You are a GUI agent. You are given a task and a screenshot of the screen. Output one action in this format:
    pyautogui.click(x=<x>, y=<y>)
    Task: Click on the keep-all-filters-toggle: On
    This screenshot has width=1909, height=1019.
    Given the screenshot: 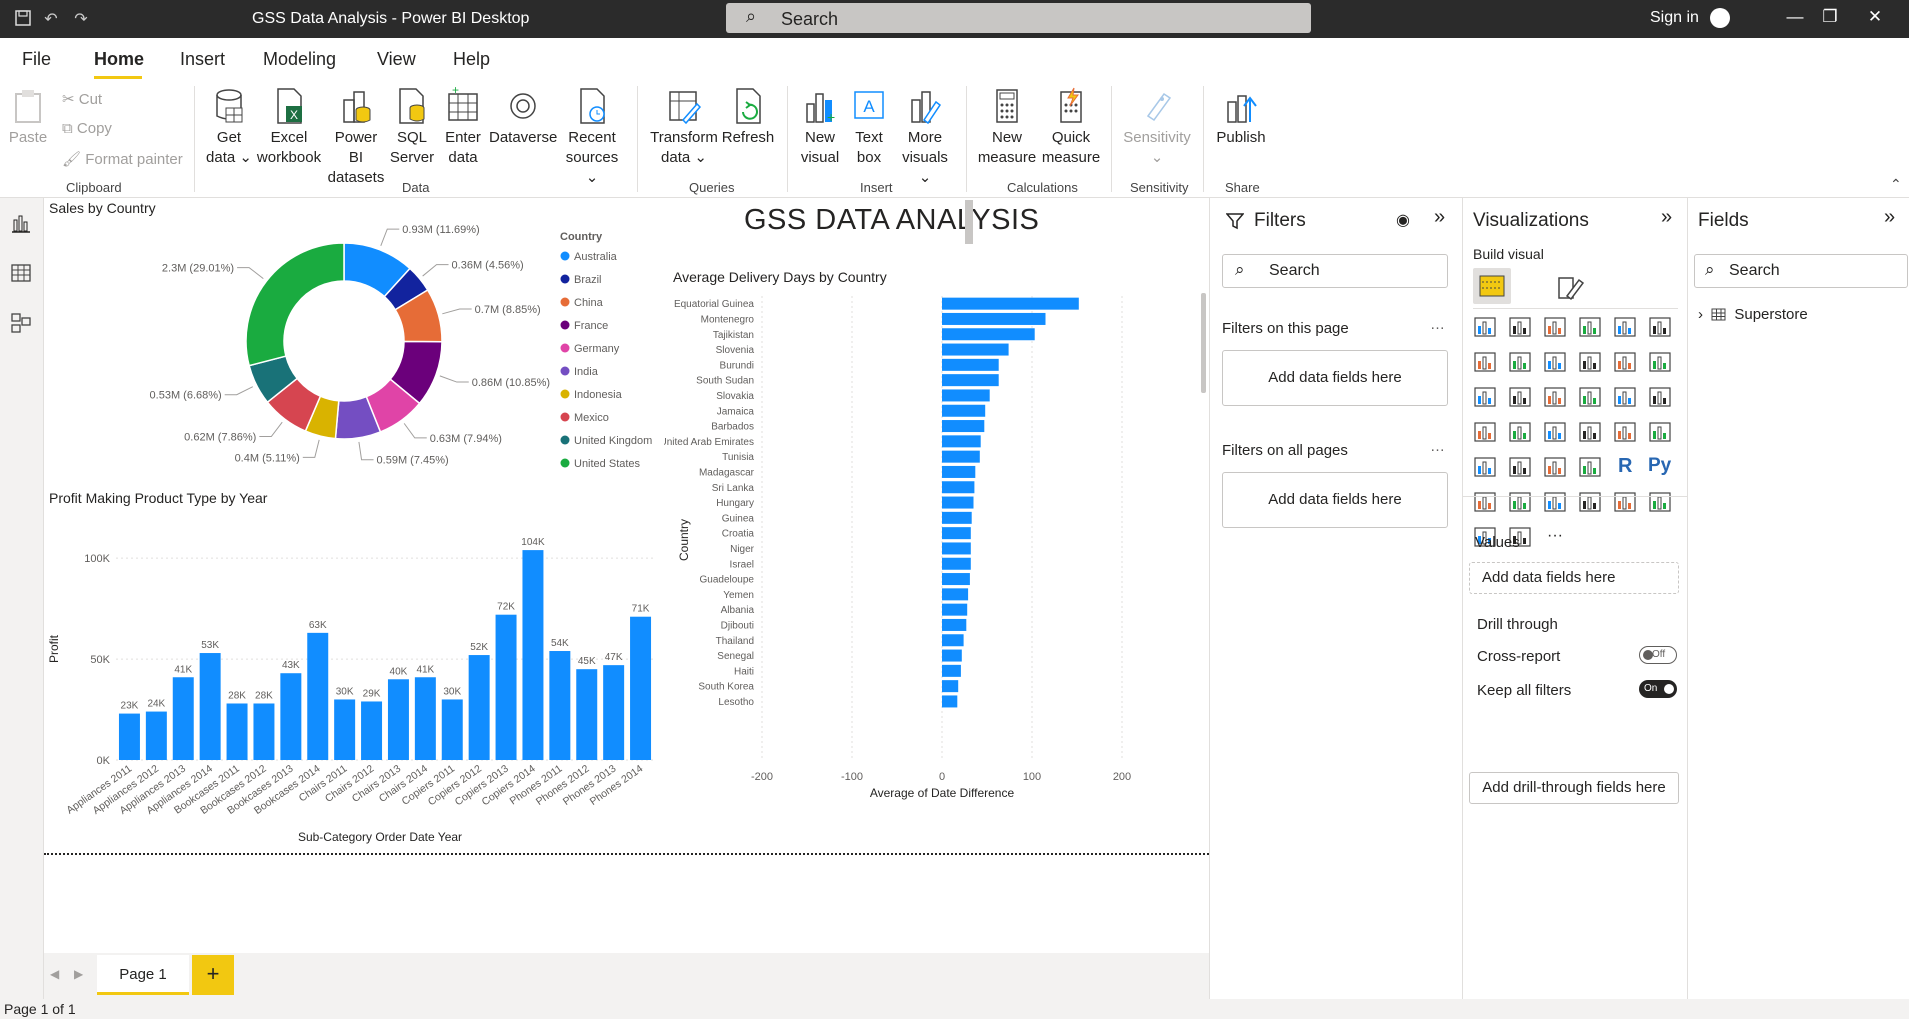 What is the action you would take?
    pyautogui.click(x=1658, y=689)
    